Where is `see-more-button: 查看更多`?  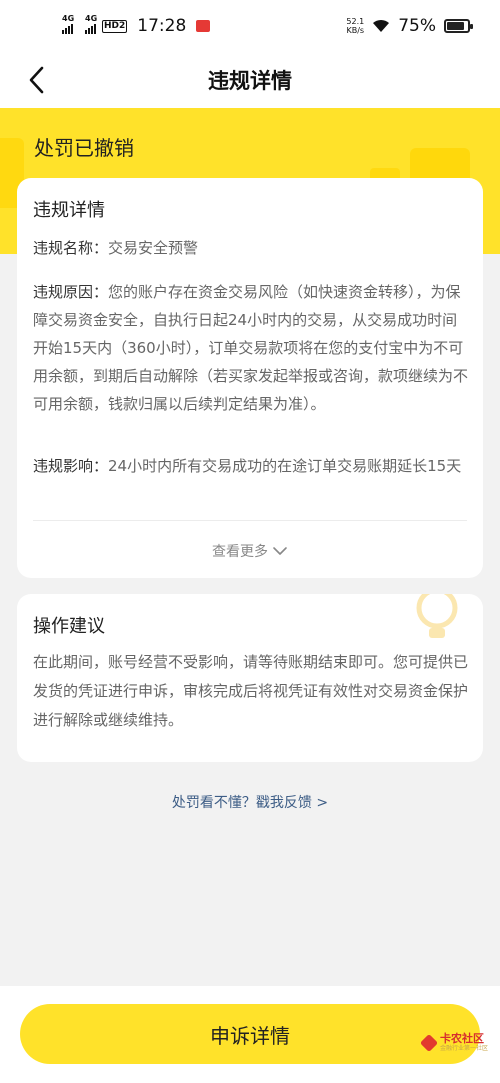 see-more-button: 查看更多 is located at coordinates (250, 551).